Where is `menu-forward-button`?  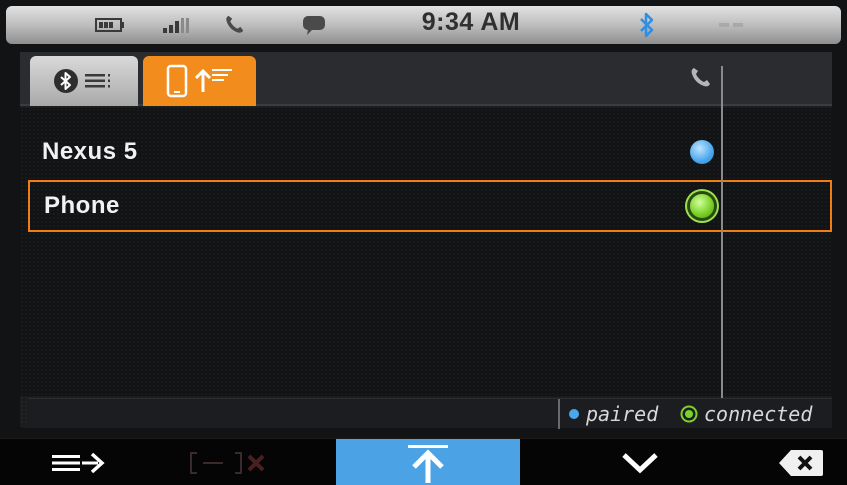
menu-forward-button is located at coordinates (82, 462).